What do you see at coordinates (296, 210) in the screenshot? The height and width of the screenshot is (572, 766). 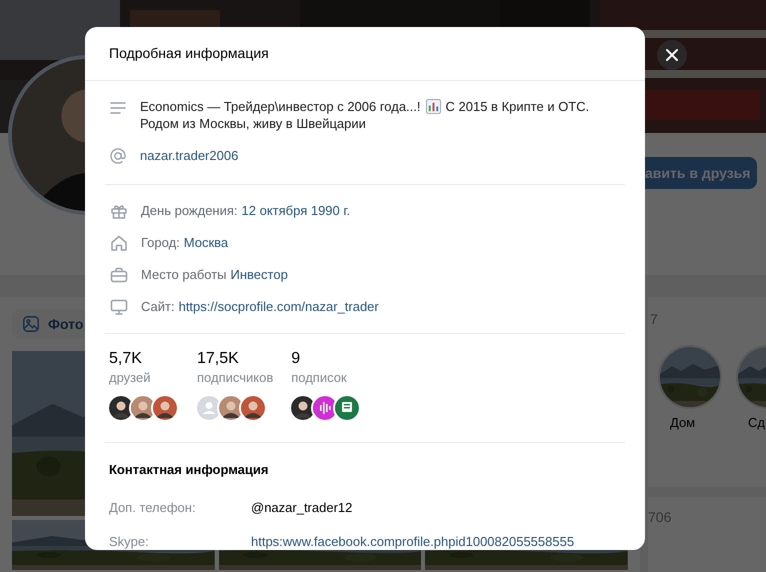 I see `detail-link: 12 октября 1990 г.` at bounding box center [296, 210].